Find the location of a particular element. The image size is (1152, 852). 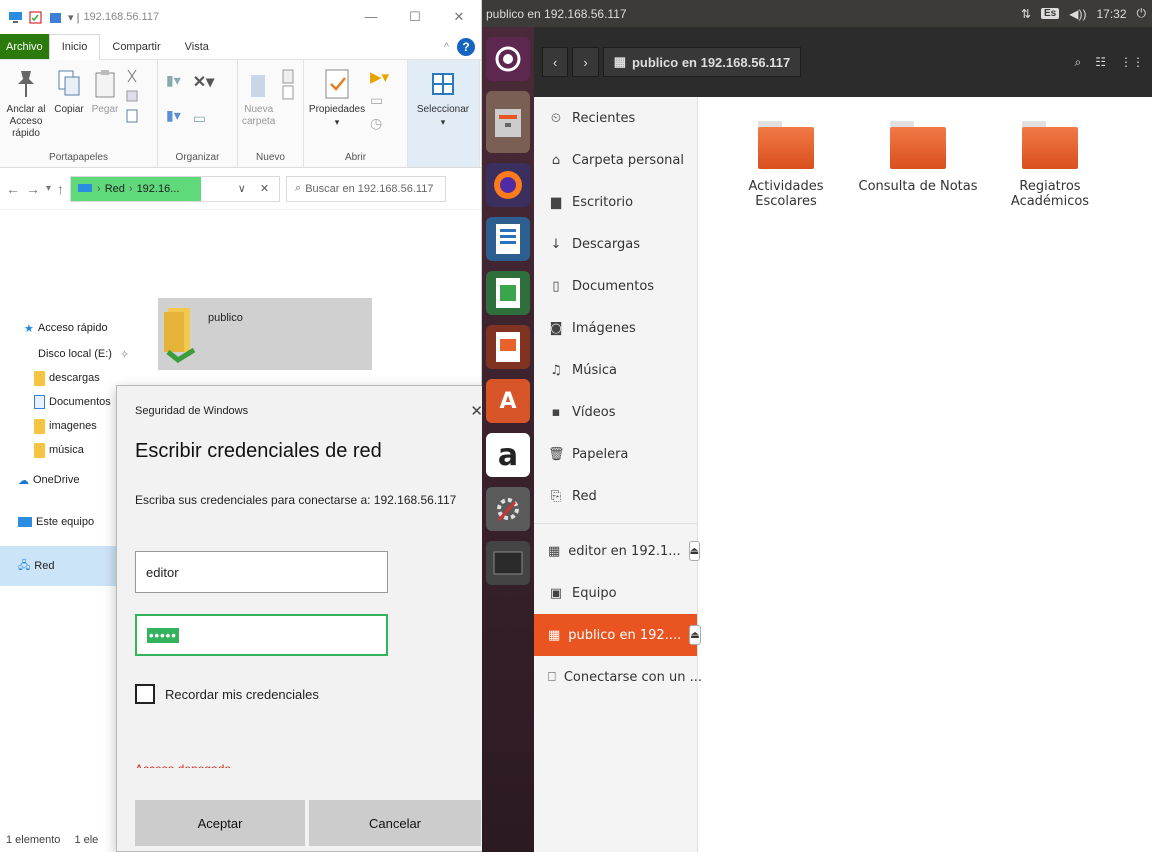

properties-quick-icon is located at coordinates (35, 17).